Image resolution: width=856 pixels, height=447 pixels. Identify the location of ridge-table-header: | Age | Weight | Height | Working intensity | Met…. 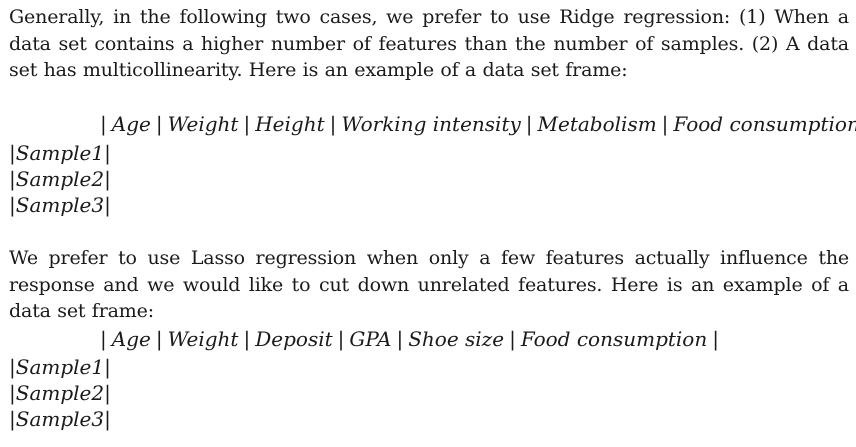
(478, 124).